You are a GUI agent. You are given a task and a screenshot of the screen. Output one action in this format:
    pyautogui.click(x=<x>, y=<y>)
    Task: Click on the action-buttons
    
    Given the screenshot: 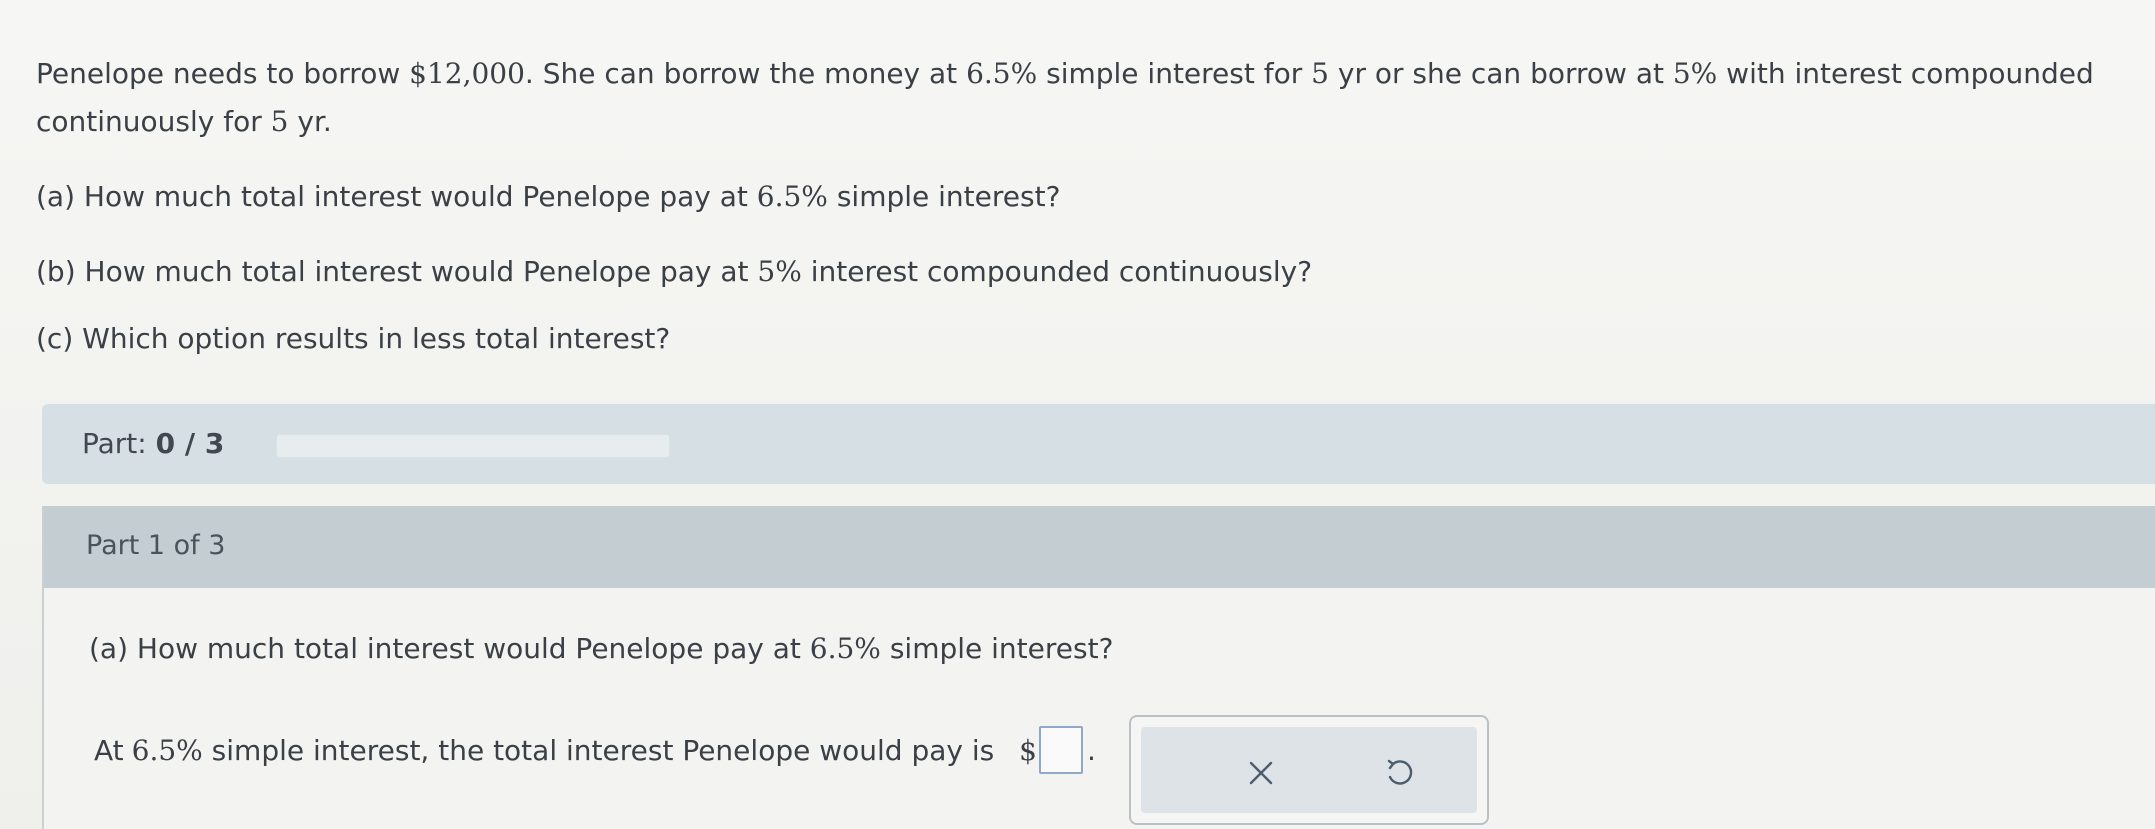 What is the action you would take?
    pyautogui.click(x=1309, y=770)
    